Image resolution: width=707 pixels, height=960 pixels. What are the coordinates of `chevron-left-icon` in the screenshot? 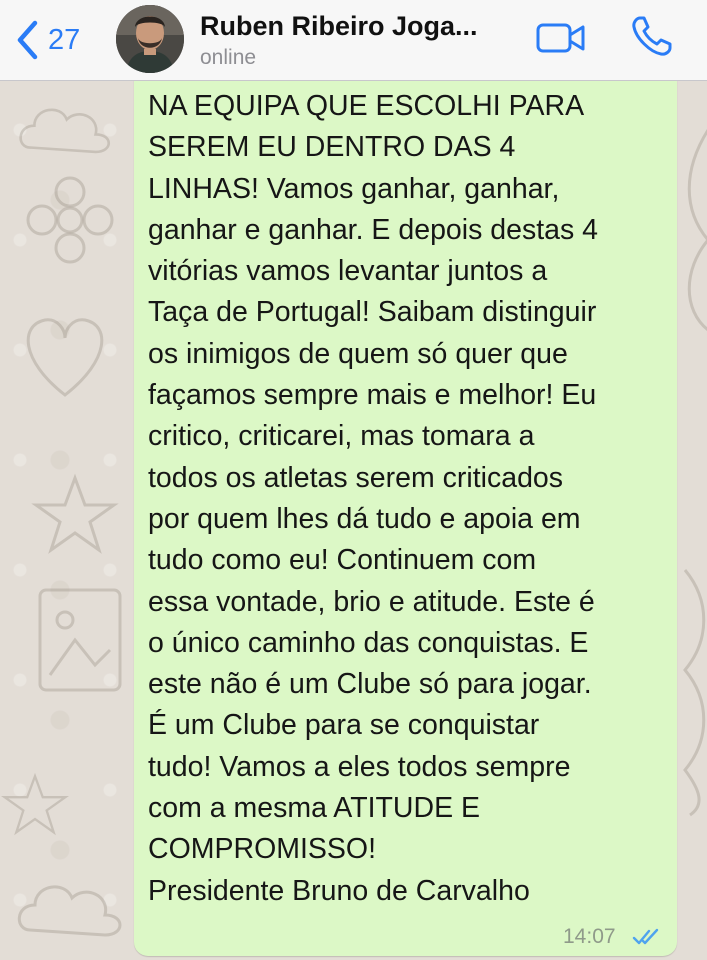 It's located at (27, 40).